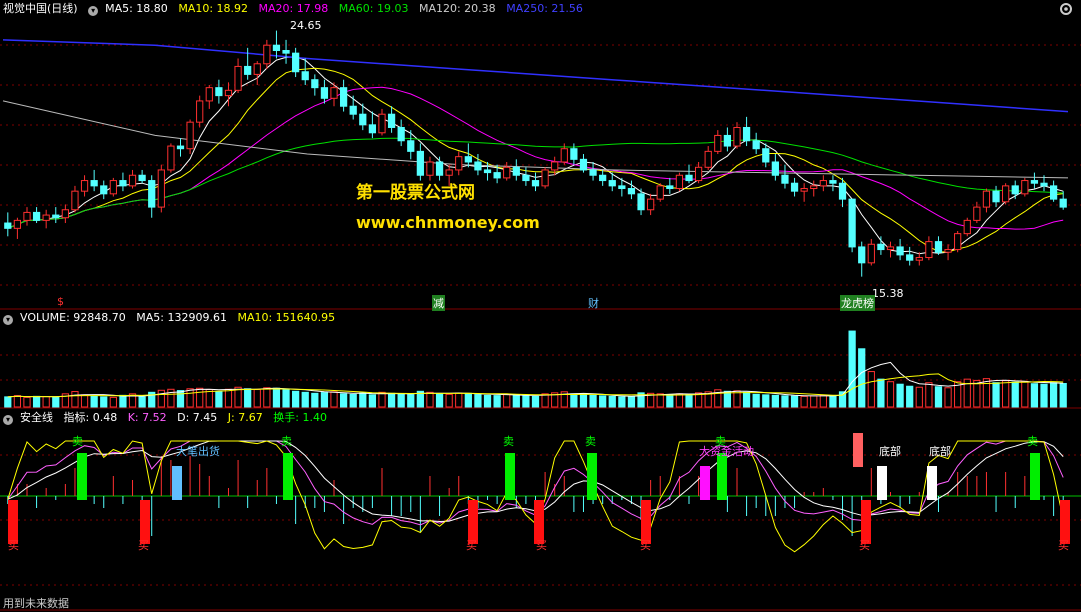  What do you see at coordinates (448, 222) in the screenshot?
I see `watermark-url: www.chnmoney.com` at bounding box center [448, 222].